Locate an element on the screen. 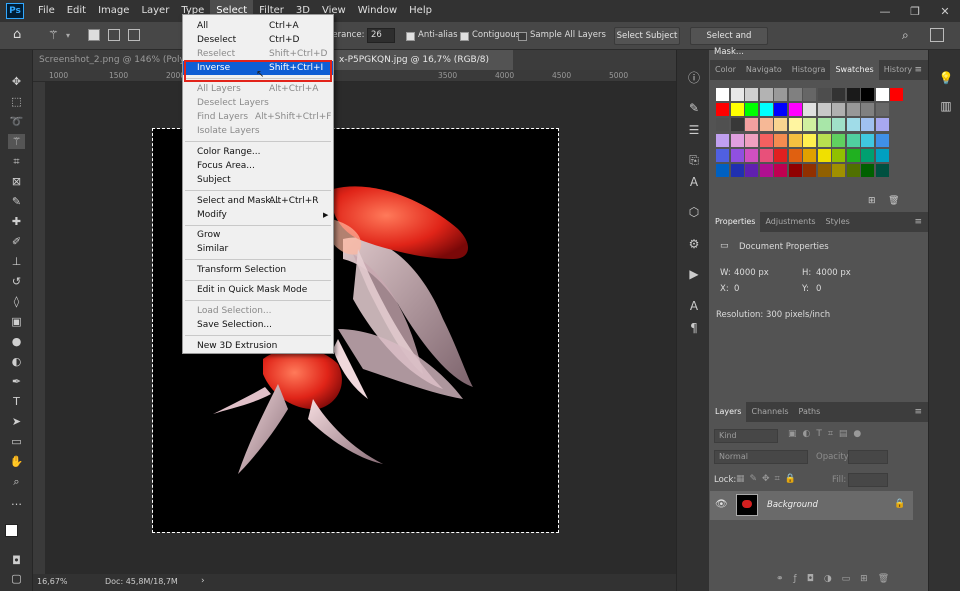 This screenshot has height=591, width=960. character-icon: A is located at coordinates (694, 306).